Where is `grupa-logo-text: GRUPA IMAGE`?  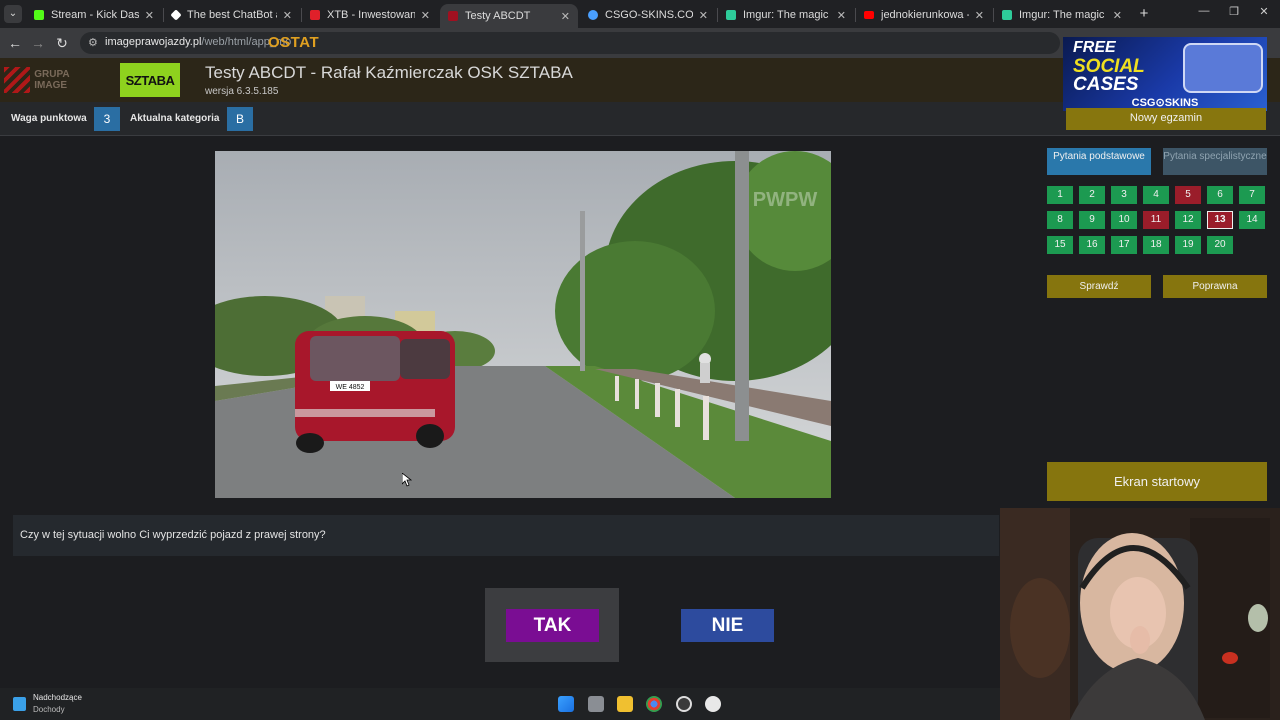
grupa-logo-text: GRUPA IMAGE is located at coordinates (52, 80).